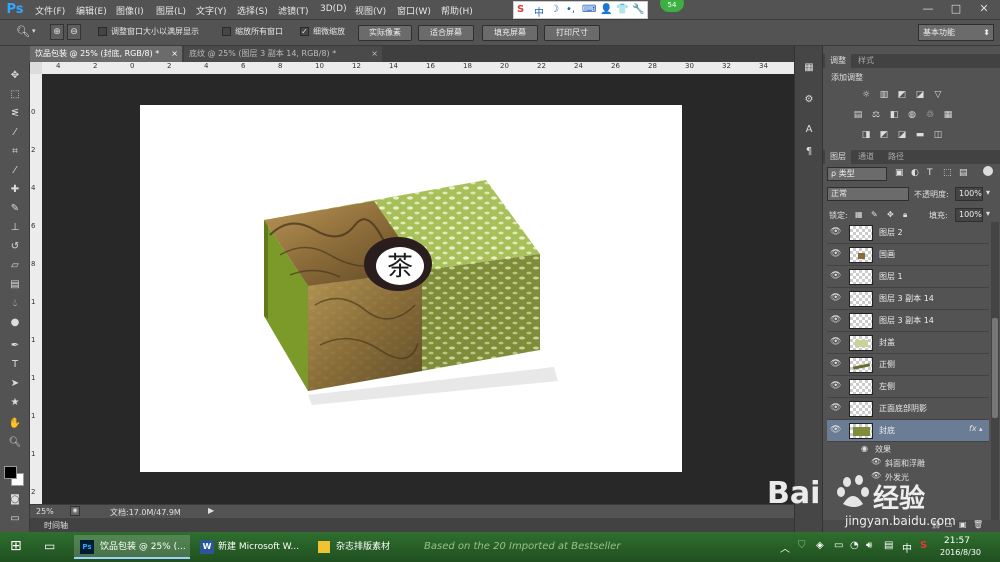 The image size is (1000, 562). What do you see at coordinates (908, 449) in the screenshot?
I see `effects-row: ◉ 效果` at bounding box center [908, 449].